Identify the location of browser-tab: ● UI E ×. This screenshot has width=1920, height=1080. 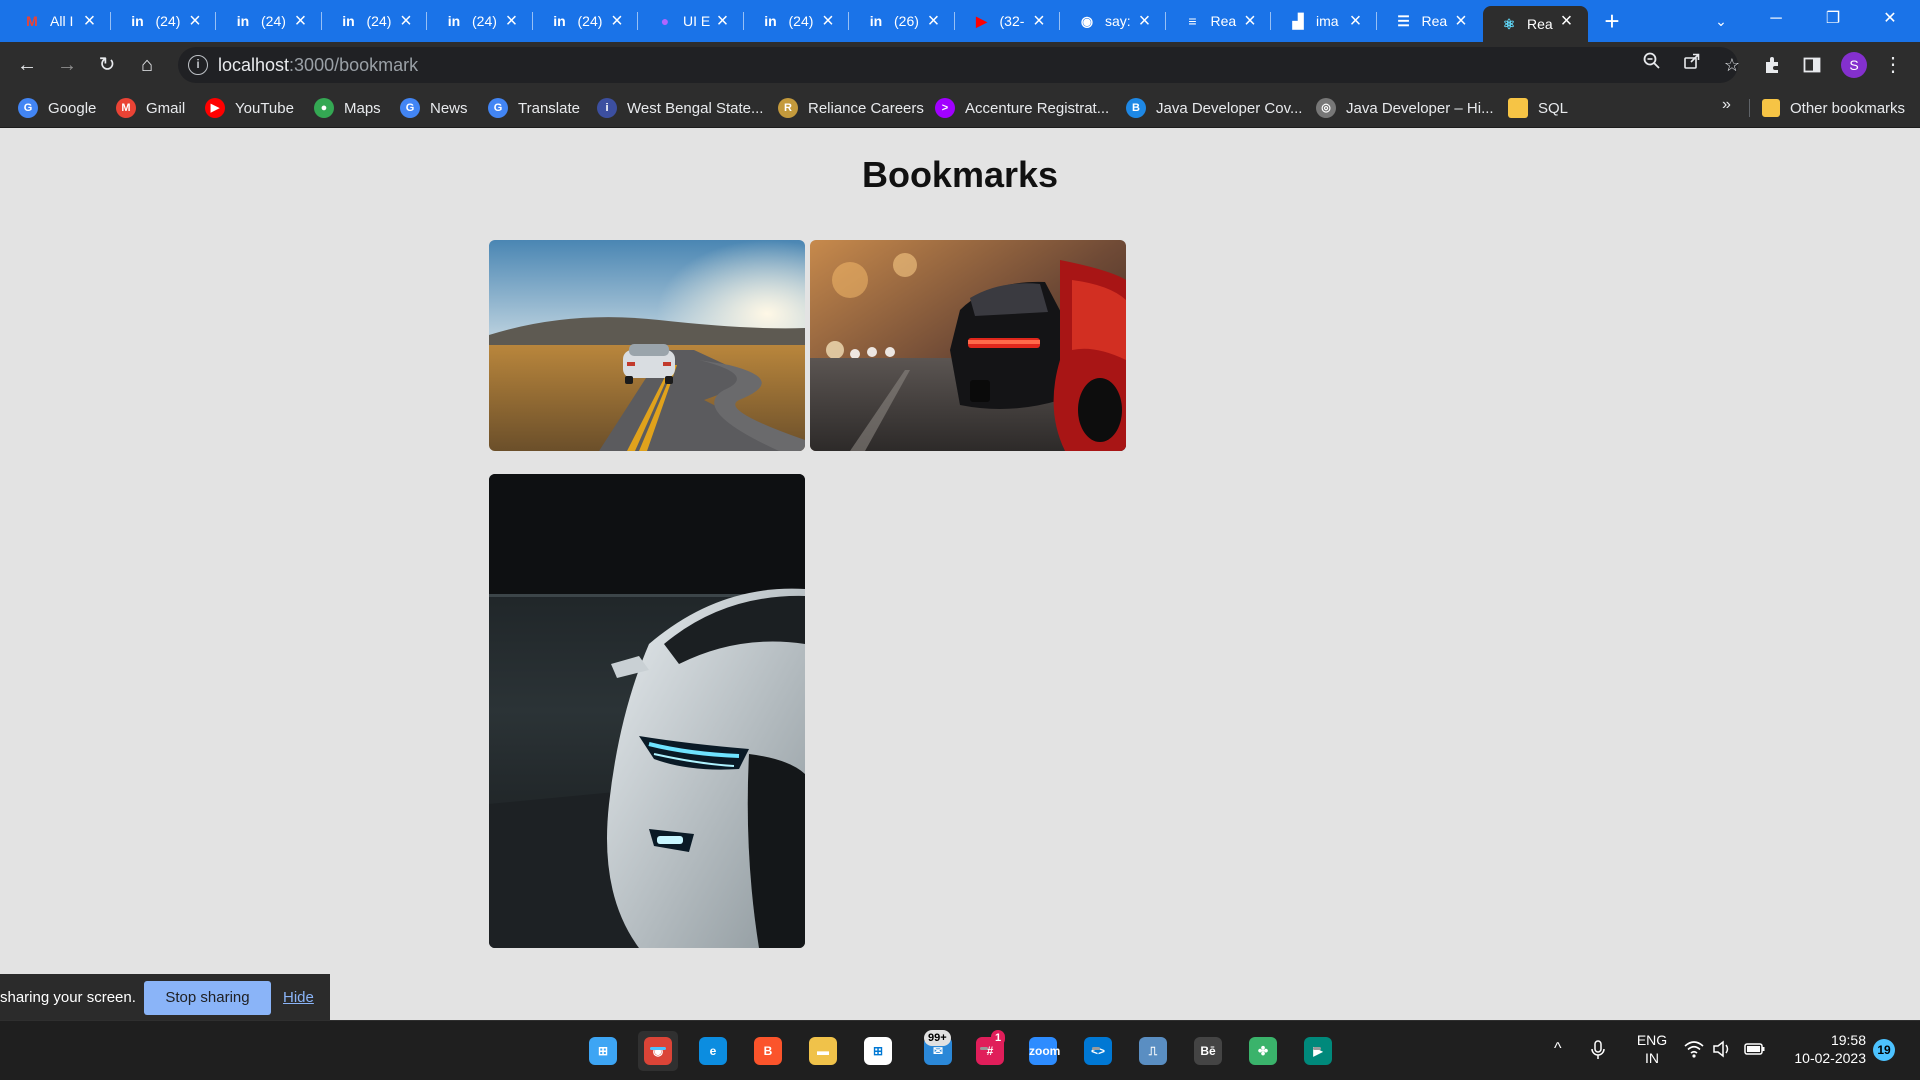
(691, 21).